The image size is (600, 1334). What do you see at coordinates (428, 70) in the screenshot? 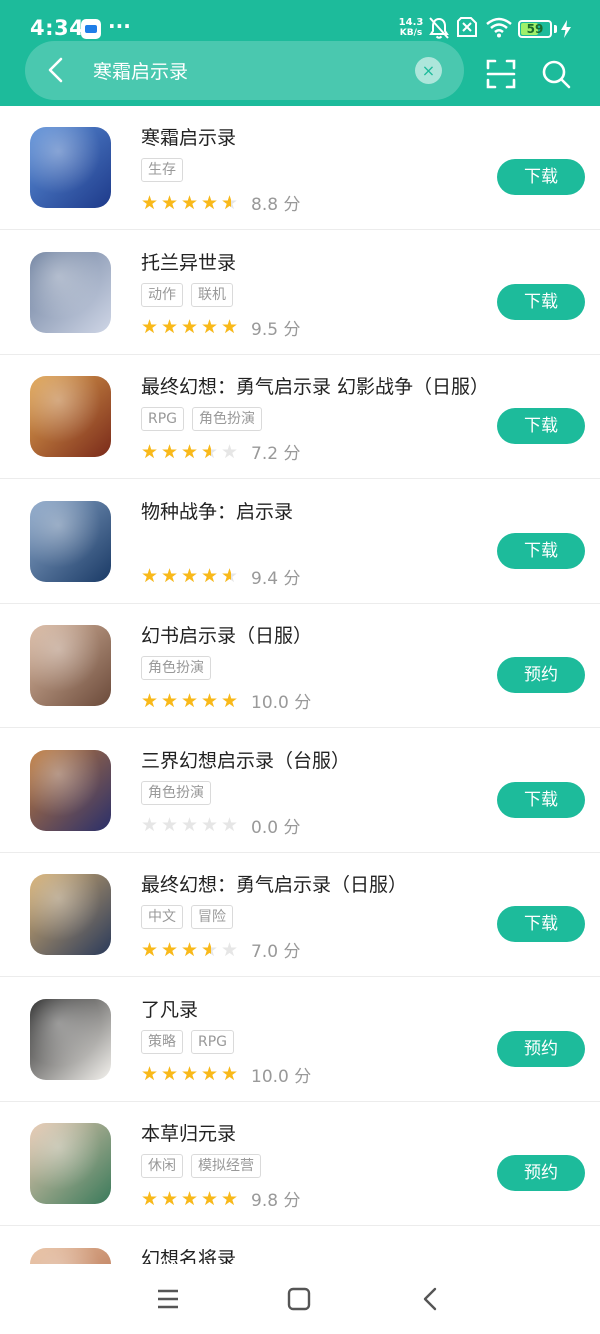
I see `clear-search-button: ×` at bounding box center [428, 70].